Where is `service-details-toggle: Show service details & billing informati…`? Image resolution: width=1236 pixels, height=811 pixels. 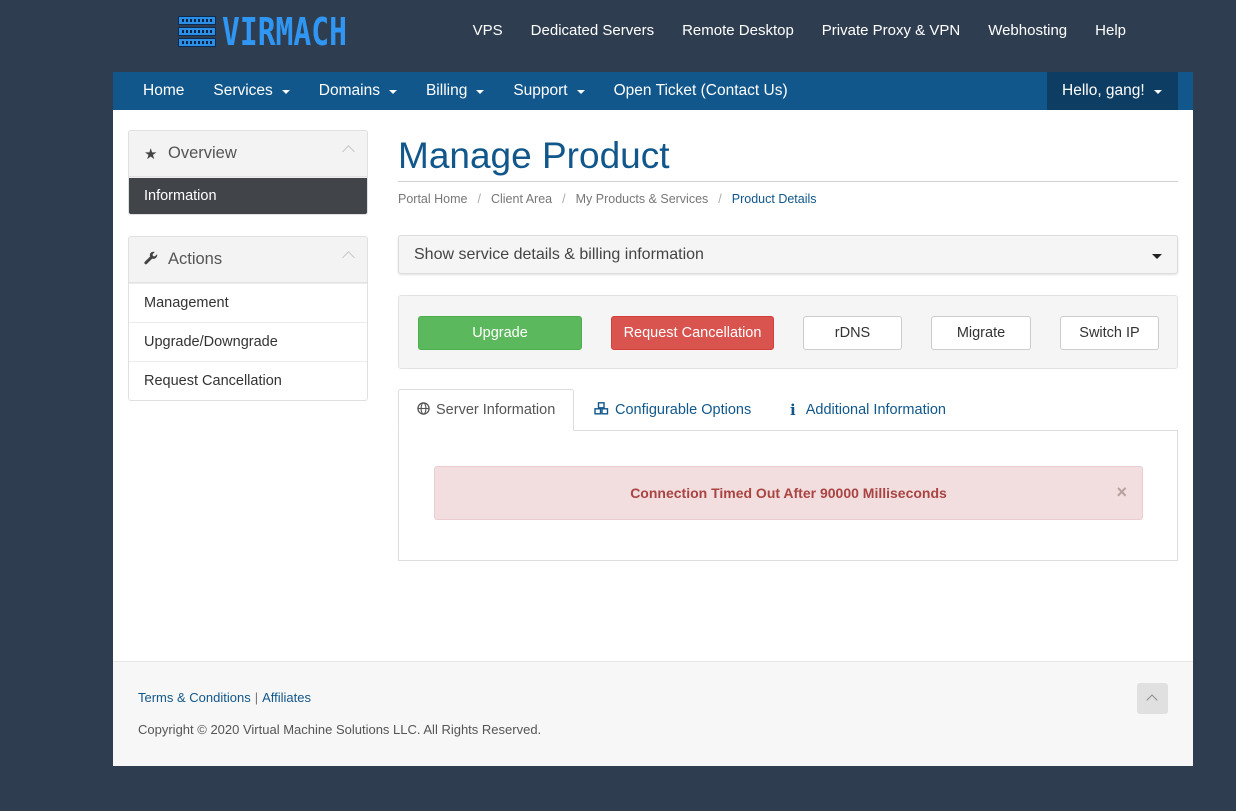 service-details-toggle: Show service details & billing informati… is located at coordinates (788, 254).